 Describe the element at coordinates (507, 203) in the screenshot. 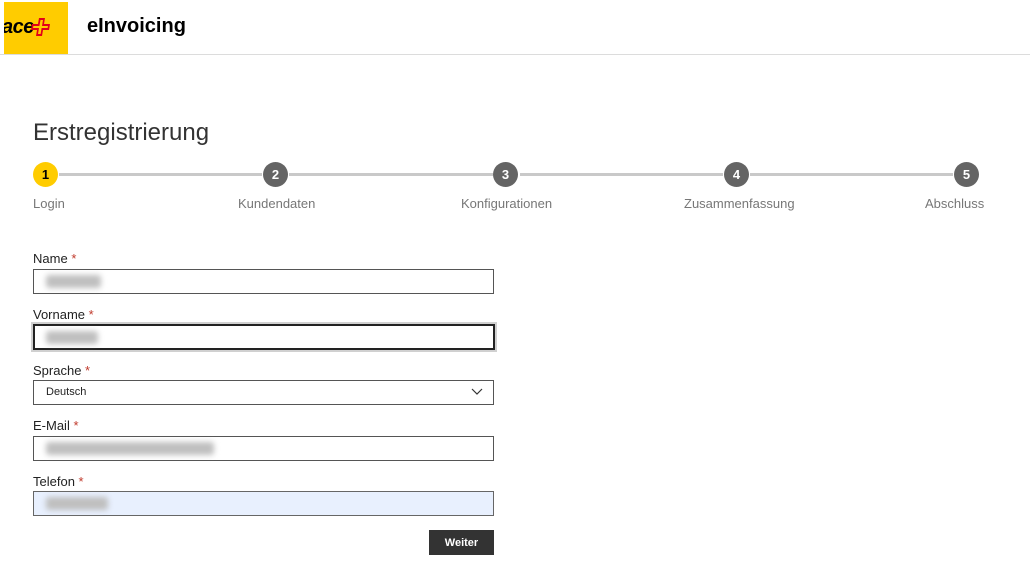

I see `step-3-label: Konfigurationen` at that location.